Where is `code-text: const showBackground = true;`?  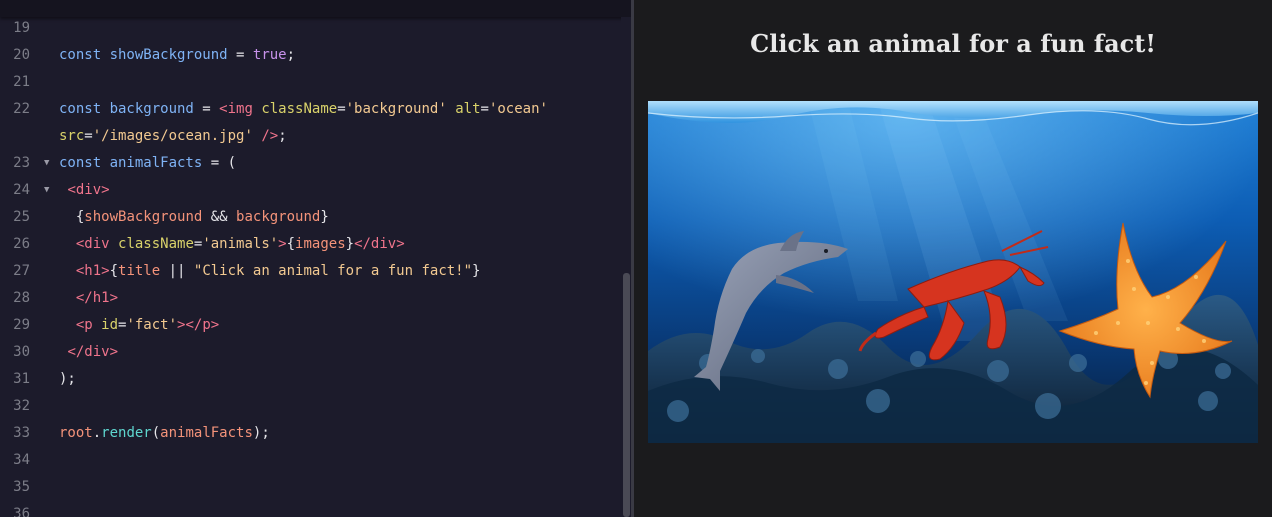 code-text: const showBackground = true; is located at coordinates (177, 55).